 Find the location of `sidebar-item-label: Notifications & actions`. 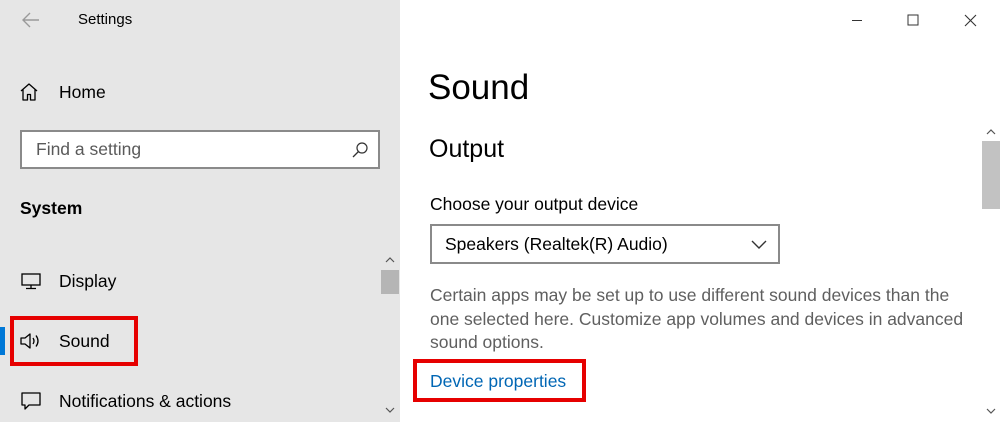

sidebar-item-label: Notifications & actions is located at coordinates (145, 400).